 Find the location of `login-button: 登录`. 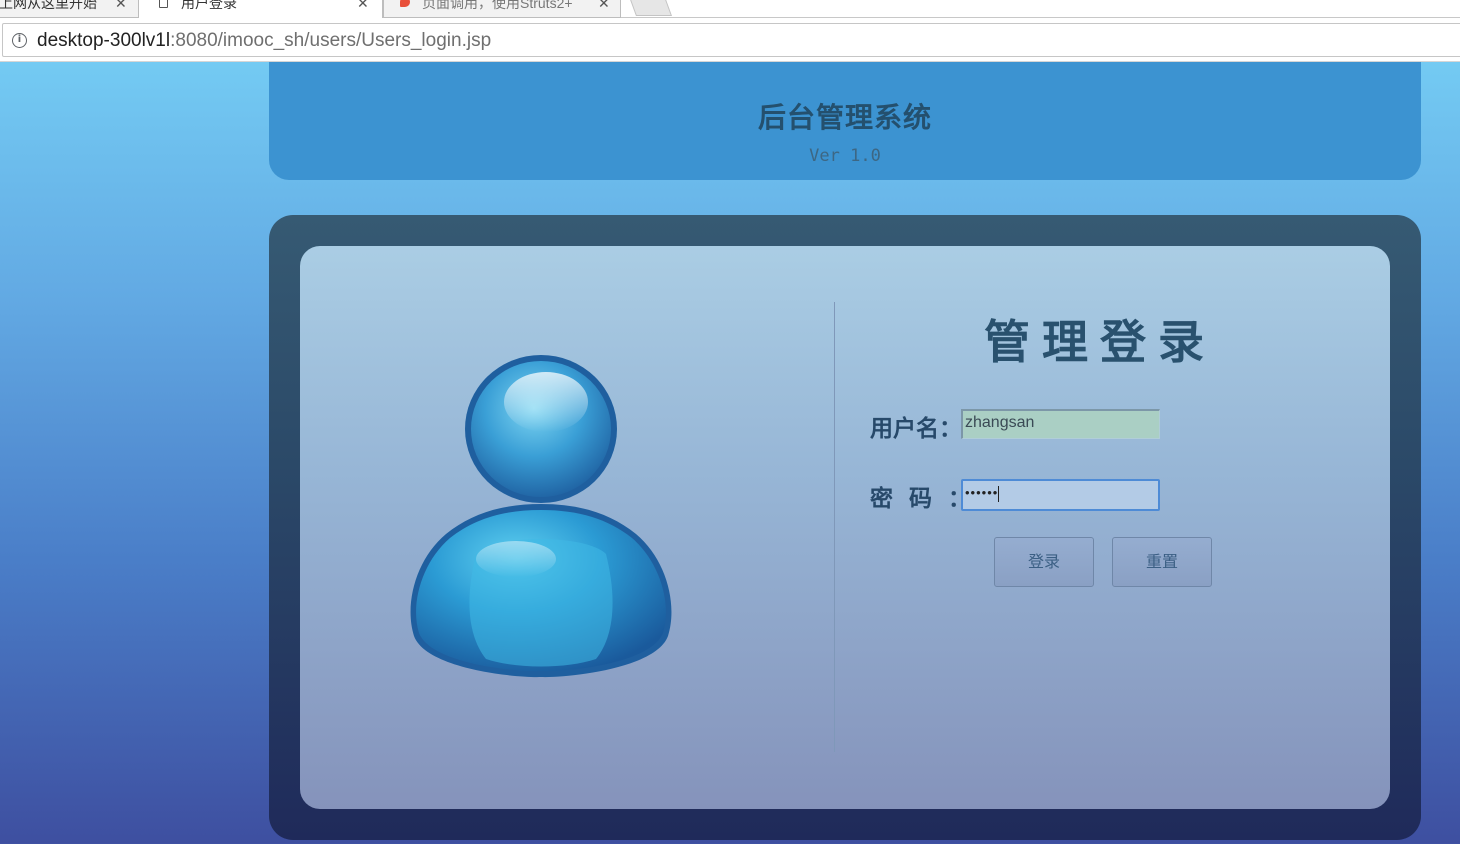

login-button: 登录 is located at coordinates (1044, 562).